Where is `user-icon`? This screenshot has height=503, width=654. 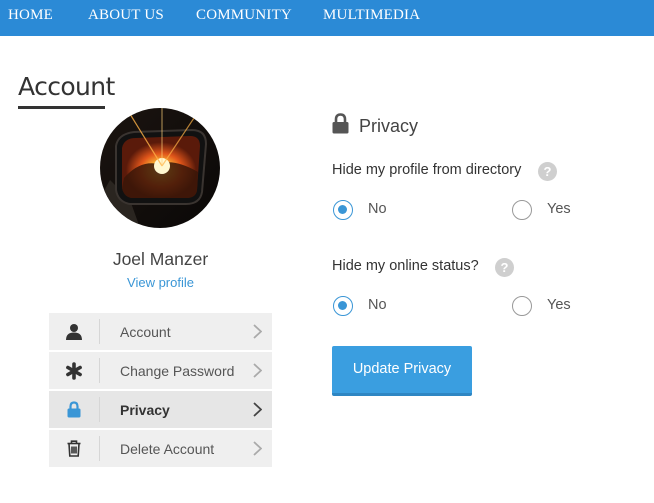
user-icon is located at coordinates (74, 331).